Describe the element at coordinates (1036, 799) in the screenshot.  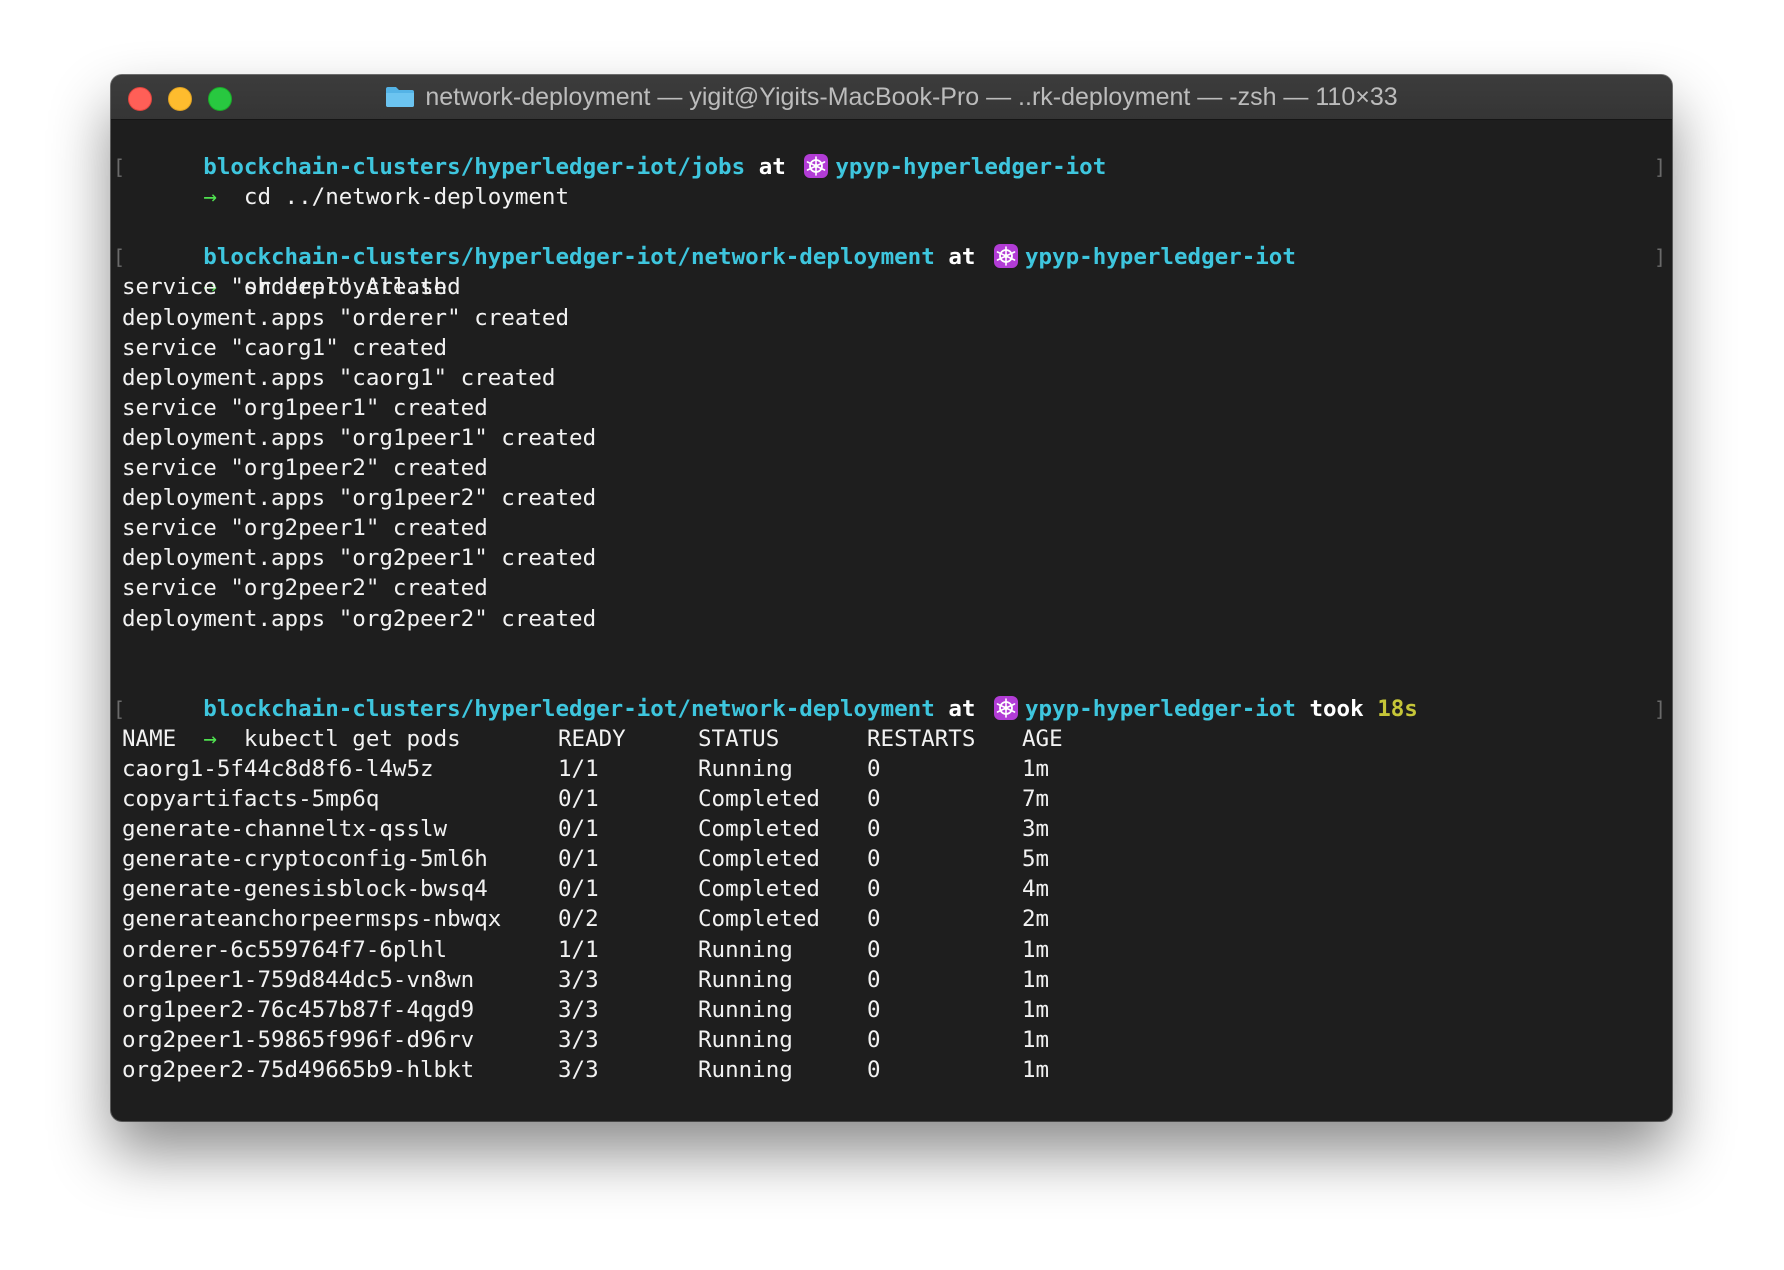
I see `pod-age: 7m` at that location.